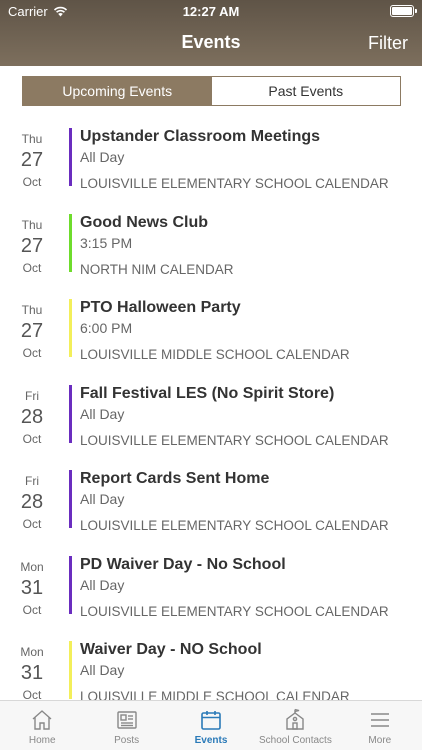 The width and height of the screenshot is (422, 750). What do you see at coordinates (207, 393) in the screenshot?
I see `event-title: Fall Festival LES (No Spirit Store)` at bounding box center [207, 393].